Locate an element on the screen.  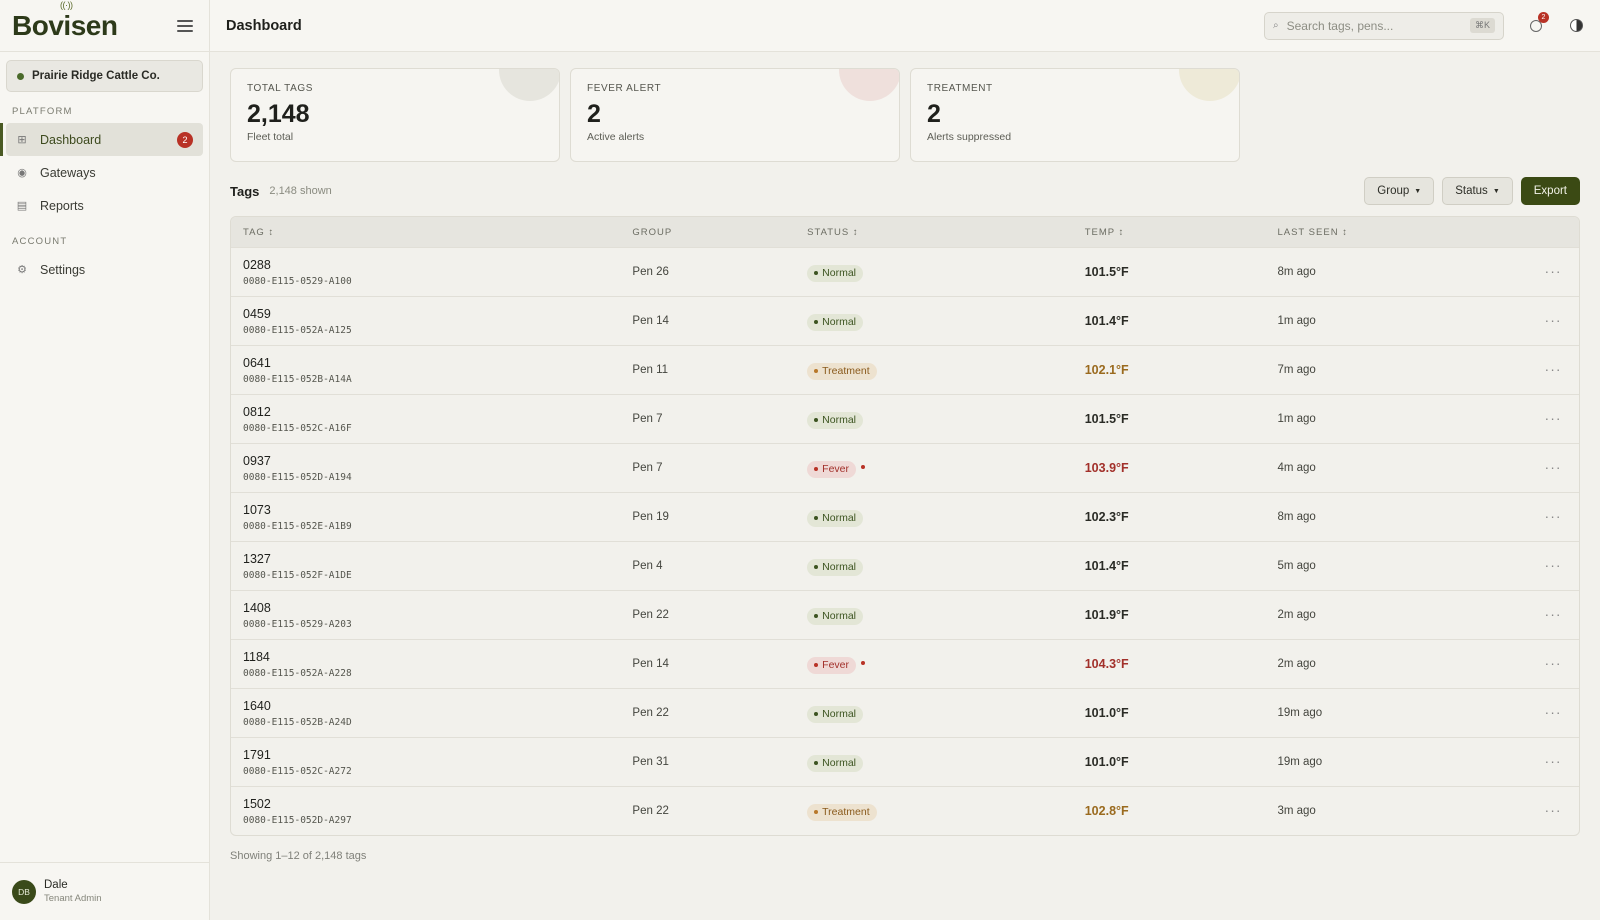
tag-eui: 0080-E115-052F-A1DE is located at coordinates (297, 575).